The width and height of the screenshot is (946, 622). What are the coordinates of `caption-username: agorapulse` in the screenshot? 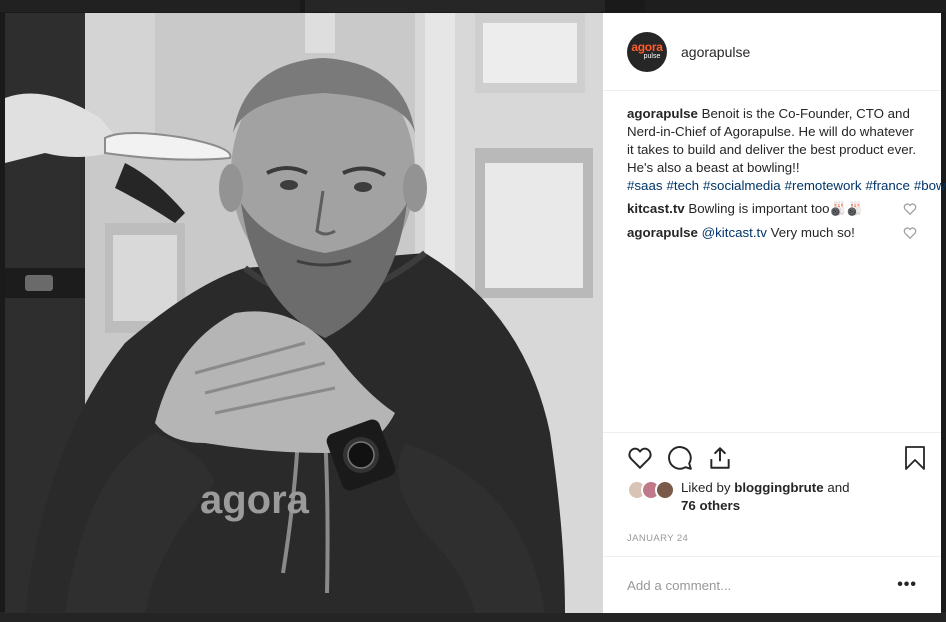 It's located at (662, 113).